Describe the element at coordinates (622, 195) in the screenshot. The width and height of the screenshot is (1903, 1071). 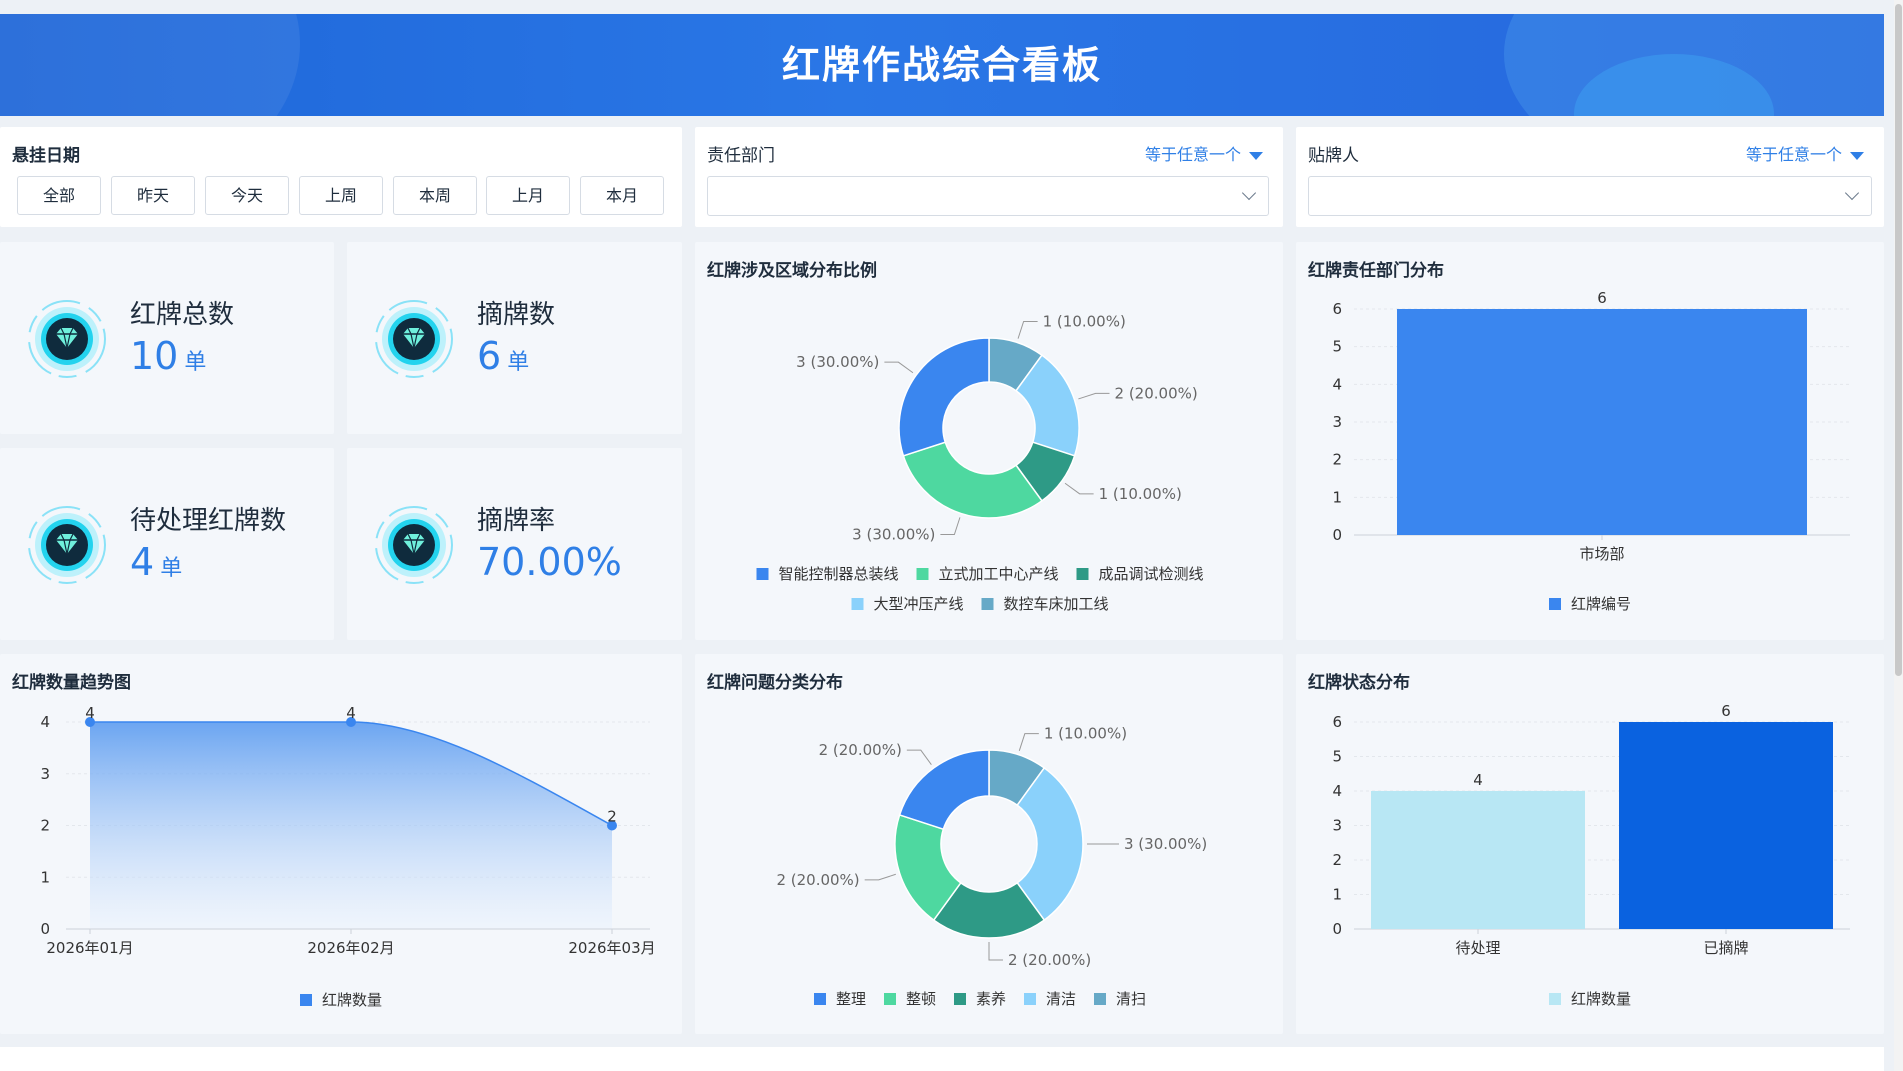
I see `date-button-this-month: 本月` at that location.